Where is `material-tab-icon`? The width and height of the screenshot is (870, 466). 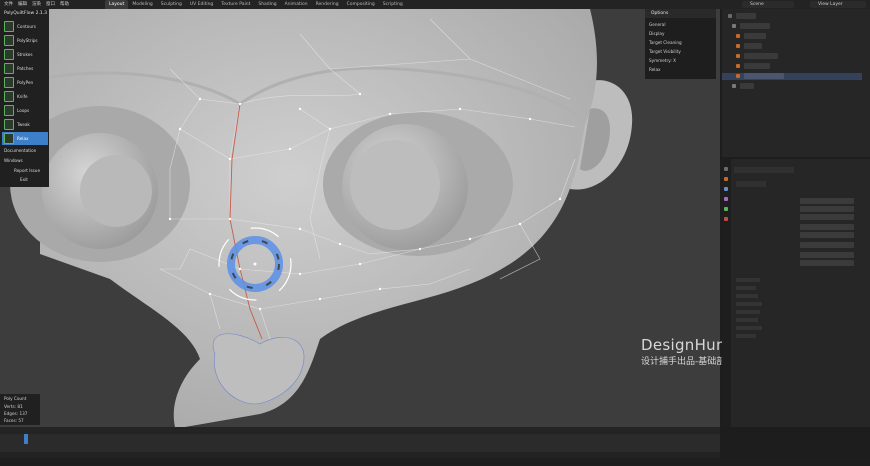 material-tab-icon is located at coordinates (726, 219).